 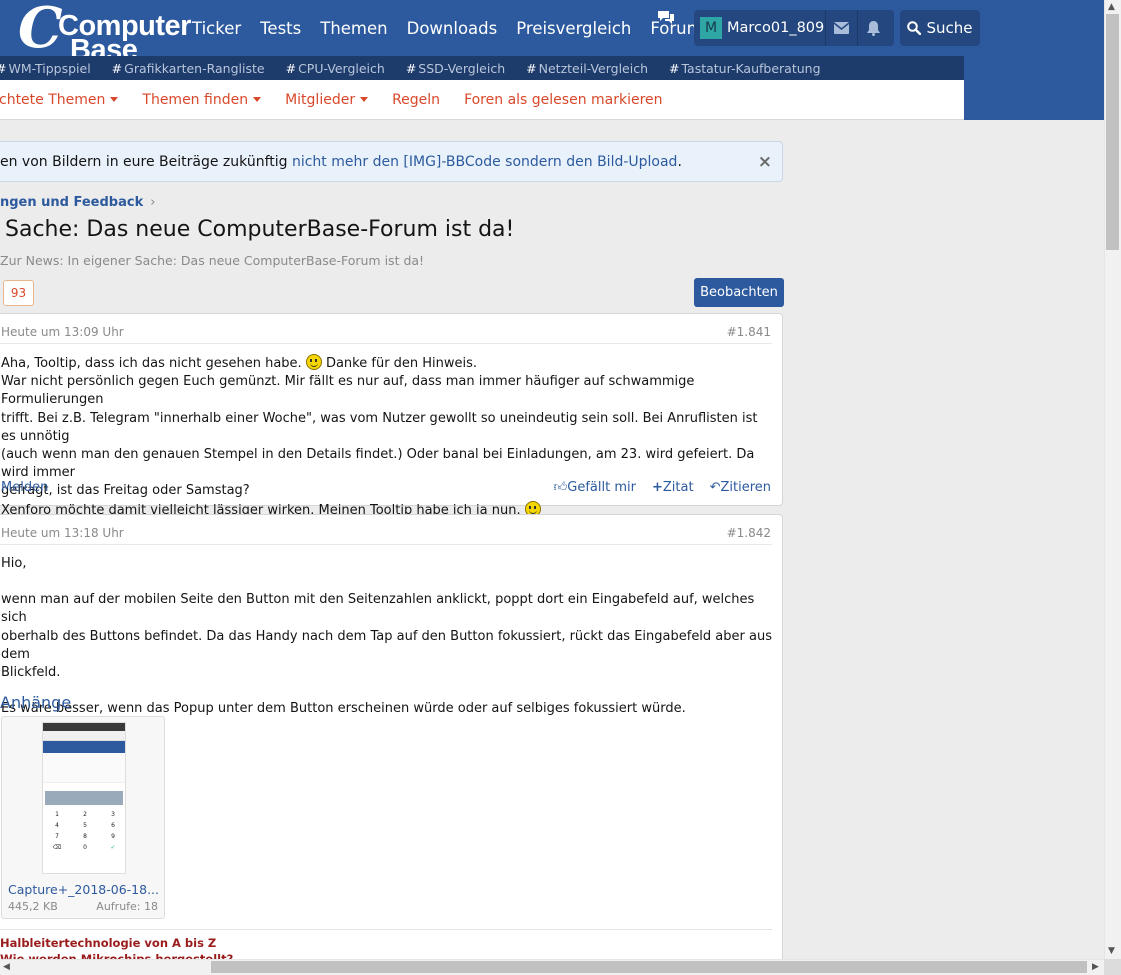 What do you see at coordinates (116, 943) in the screenshot?
I see `signature-link: Halbleitertechnologie von A bis Z` at bounding box center [116, 943].